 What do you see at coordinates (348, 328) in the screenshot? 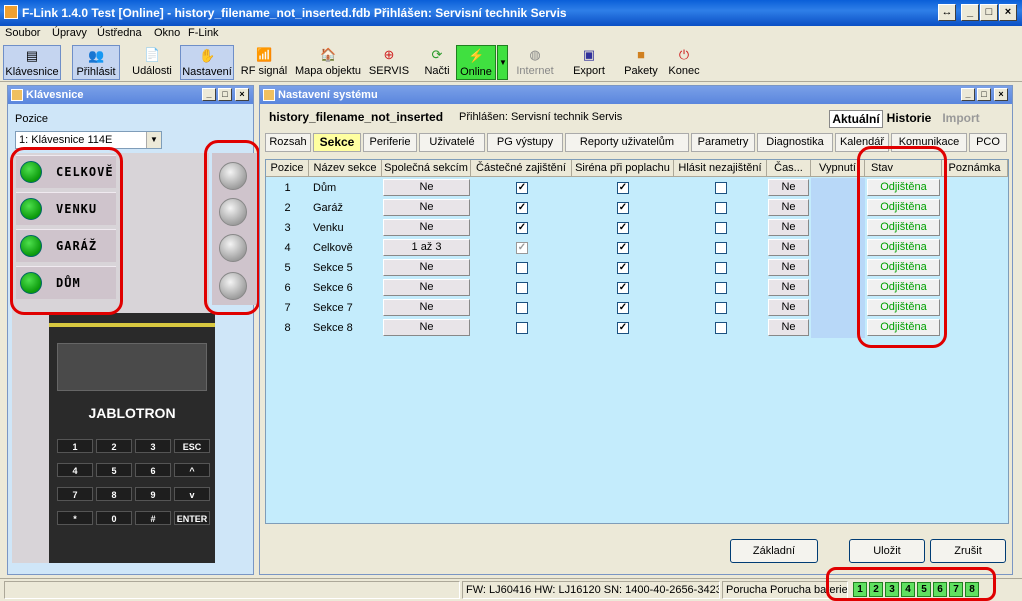
I see `row-section-name: Sekce 8` at bounding box center [348, 328].